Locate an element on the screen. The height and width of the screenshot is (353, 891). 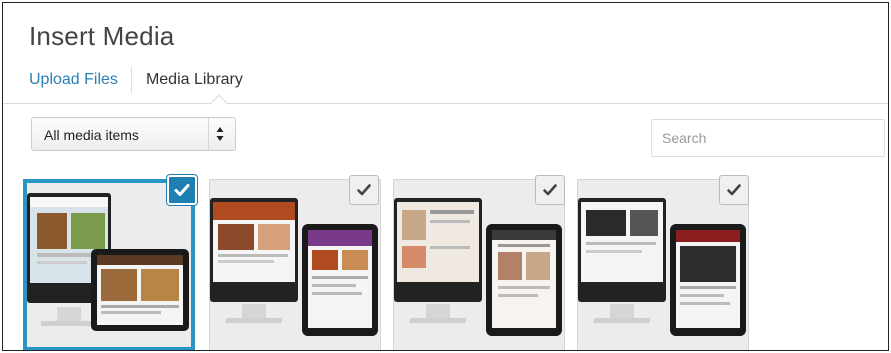
media-filter-select: All media items is located at coordinates (133, 134).